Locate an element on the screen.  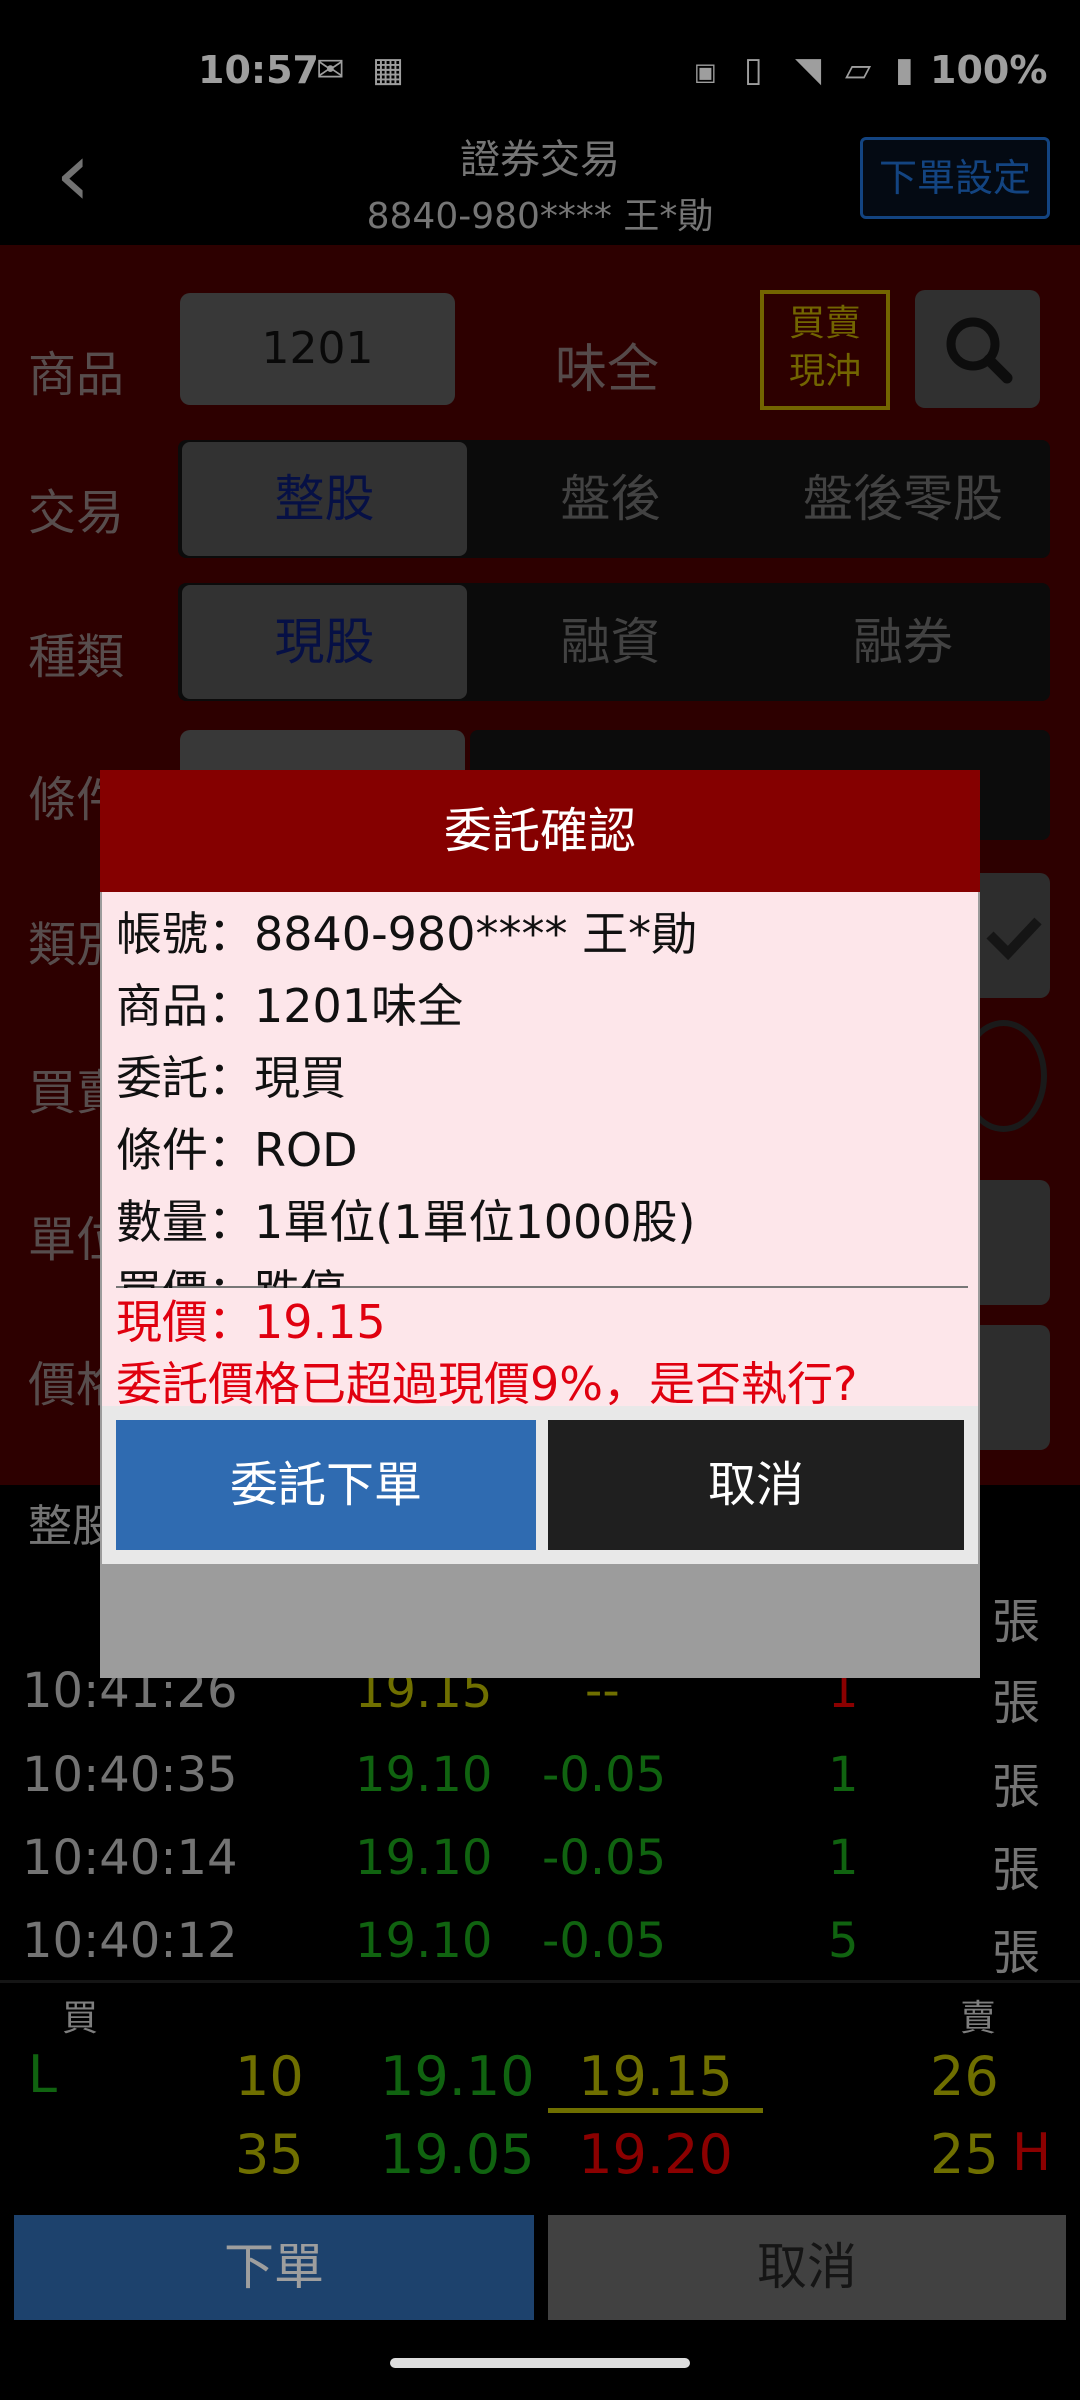
dialog-quantity-line: 數量：1單位(1單位1000股) is located at coordinates (406, 1222).